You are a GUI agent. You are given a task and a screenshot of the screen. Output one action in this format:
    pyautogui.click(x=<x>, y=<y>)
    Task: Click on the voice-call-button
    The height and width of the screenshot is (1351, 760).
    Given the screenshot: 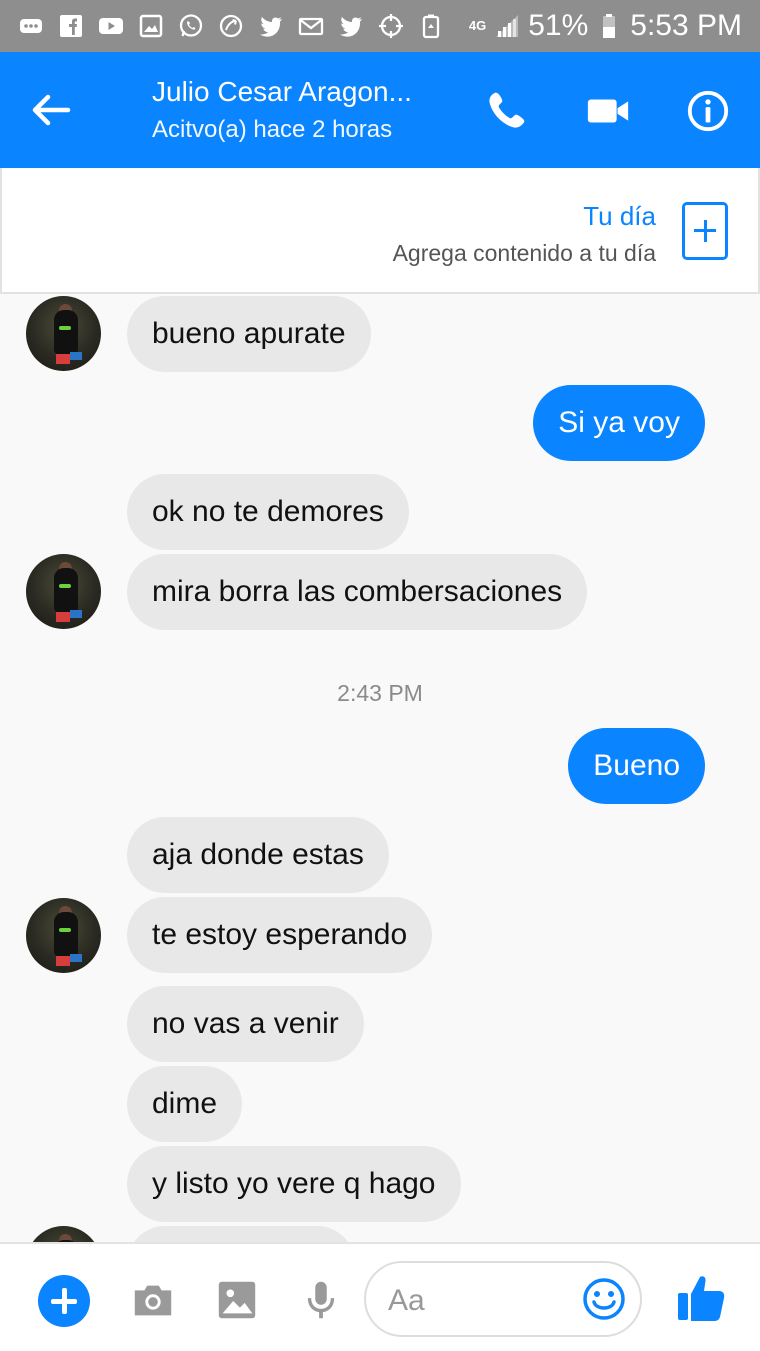 What is the action you would take?
    pyautogui.click(x=506, y=111)
    